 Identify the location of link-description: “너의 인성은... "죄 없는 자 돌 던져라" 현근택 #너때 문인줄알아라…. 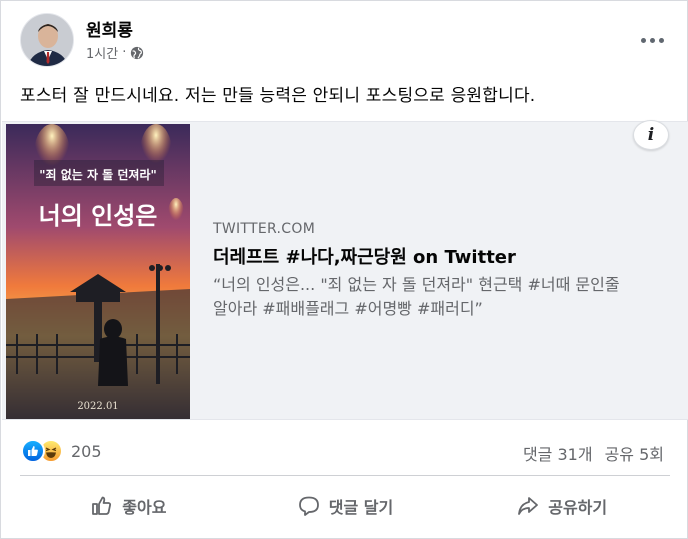
(416, 296).